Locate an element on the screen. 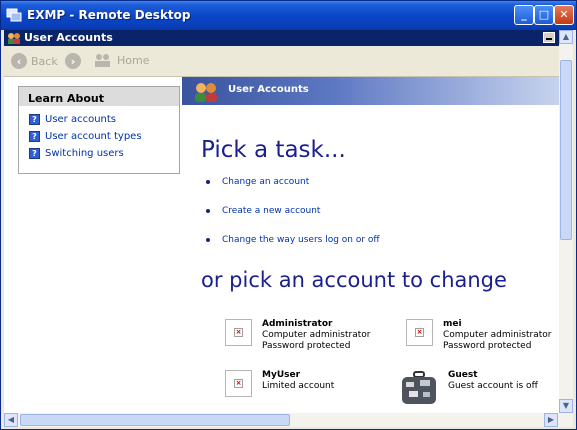 The width and height of the screenshot is (577, 430). learn-link-user-accounts: ? User accounts is located at coordinates (72, 119).